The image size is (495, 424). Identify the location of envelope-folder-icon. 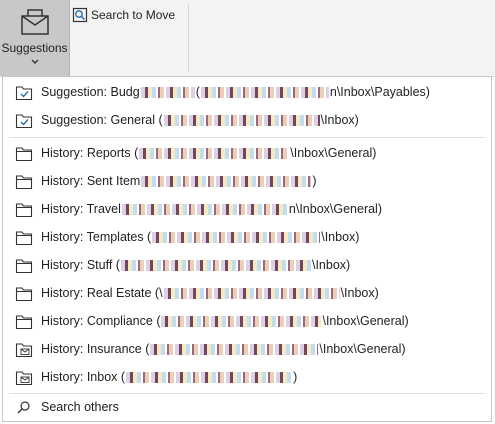
(35, 22).